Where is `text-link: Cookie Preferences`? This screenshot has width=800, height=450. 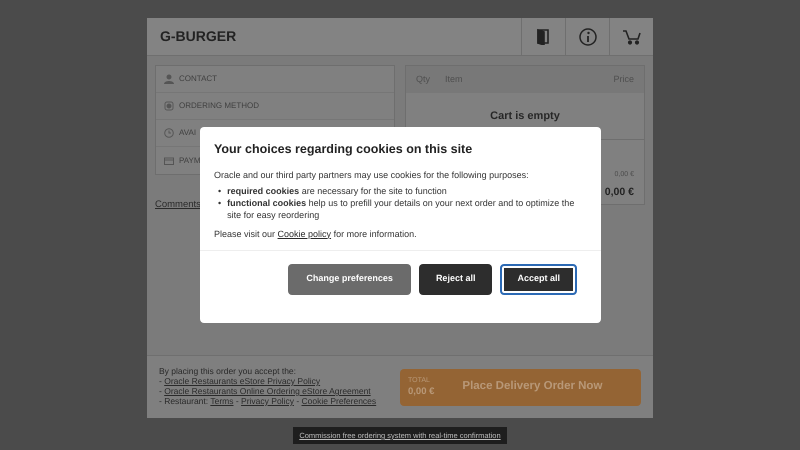 text-link: Cookie Preferences is located at coordinates (339, 401).